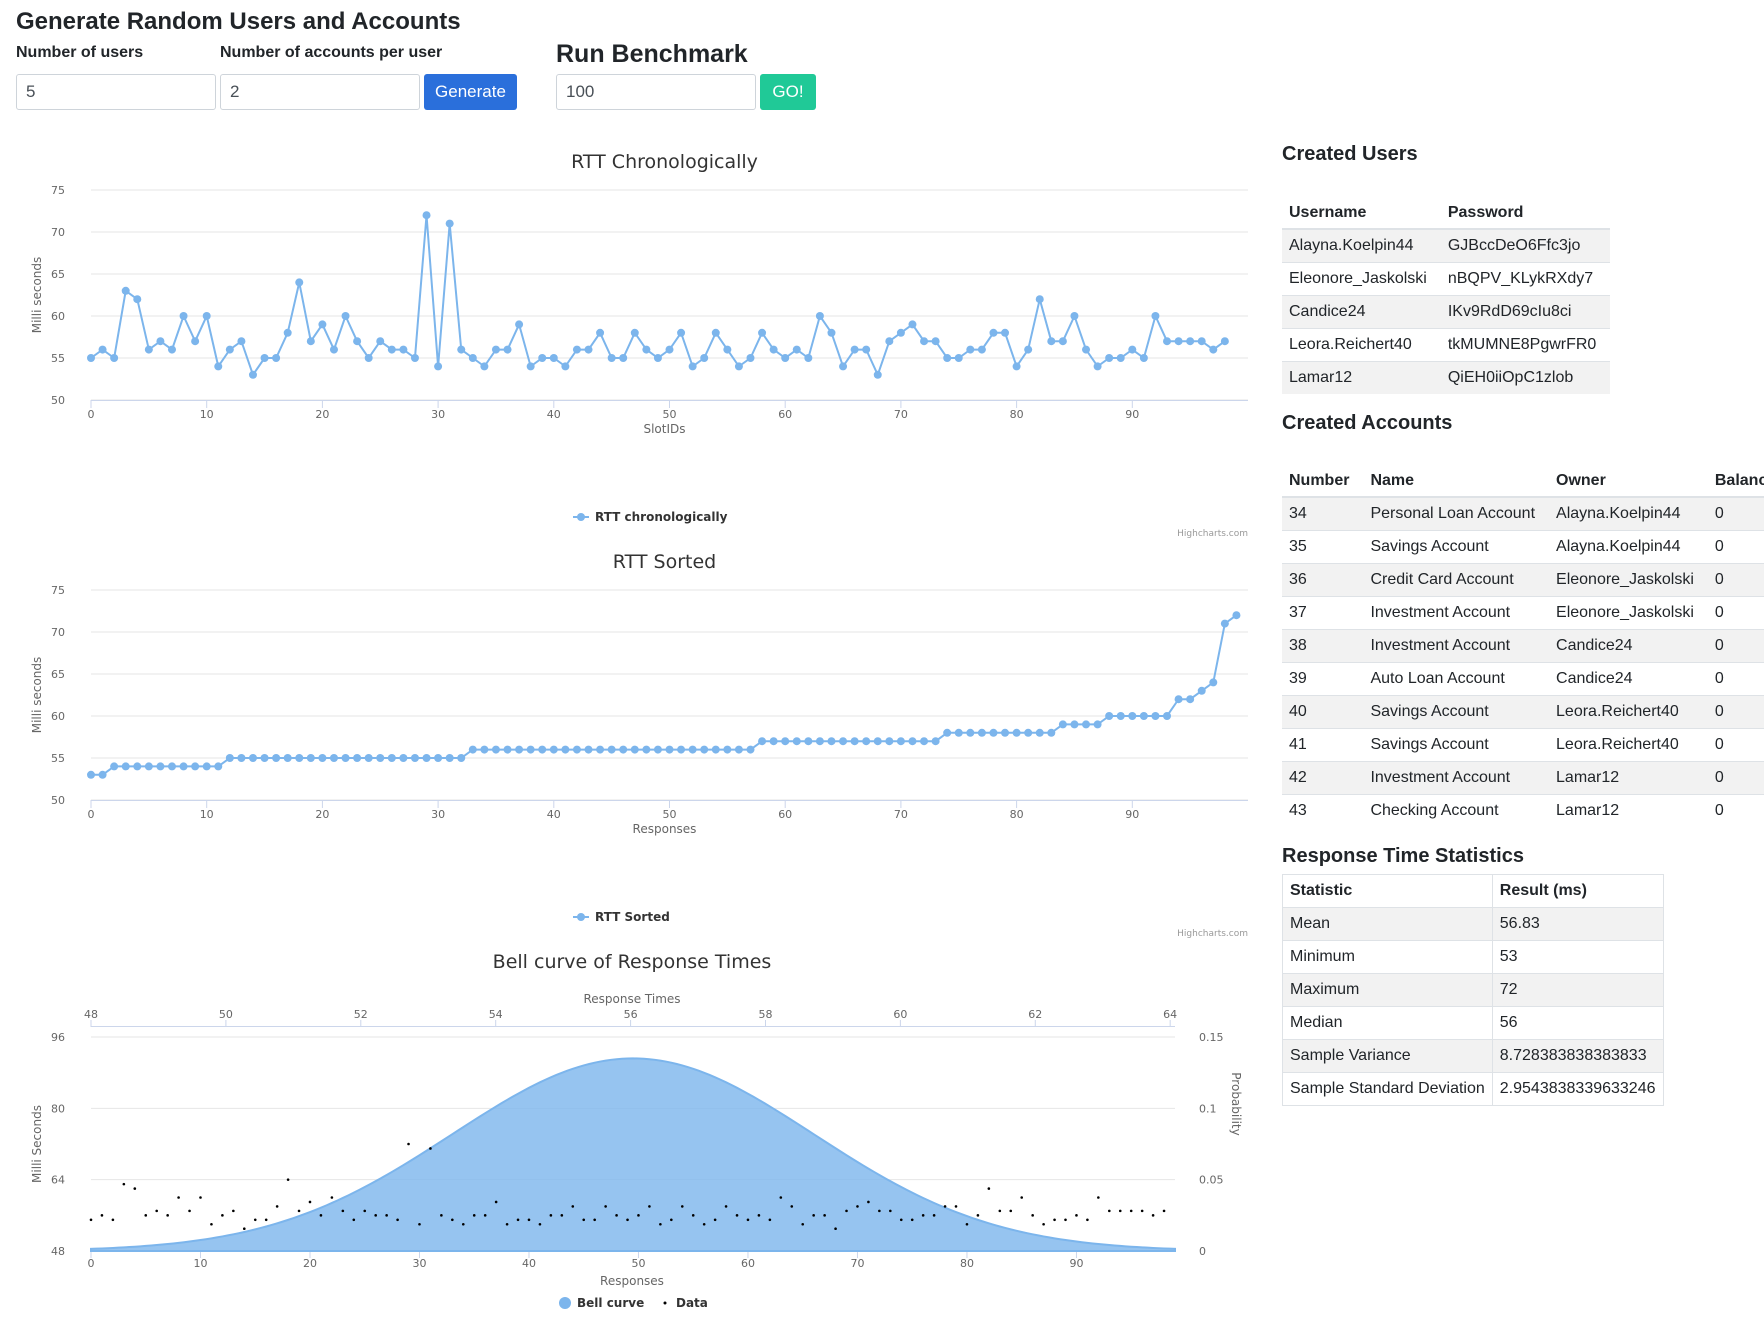 Image resolution: width=1764 pixels, height=1340 pixels. I want to click on users-table-row: Lamar12 QiEH0iiOpC1zlob, so click(1446, 377).